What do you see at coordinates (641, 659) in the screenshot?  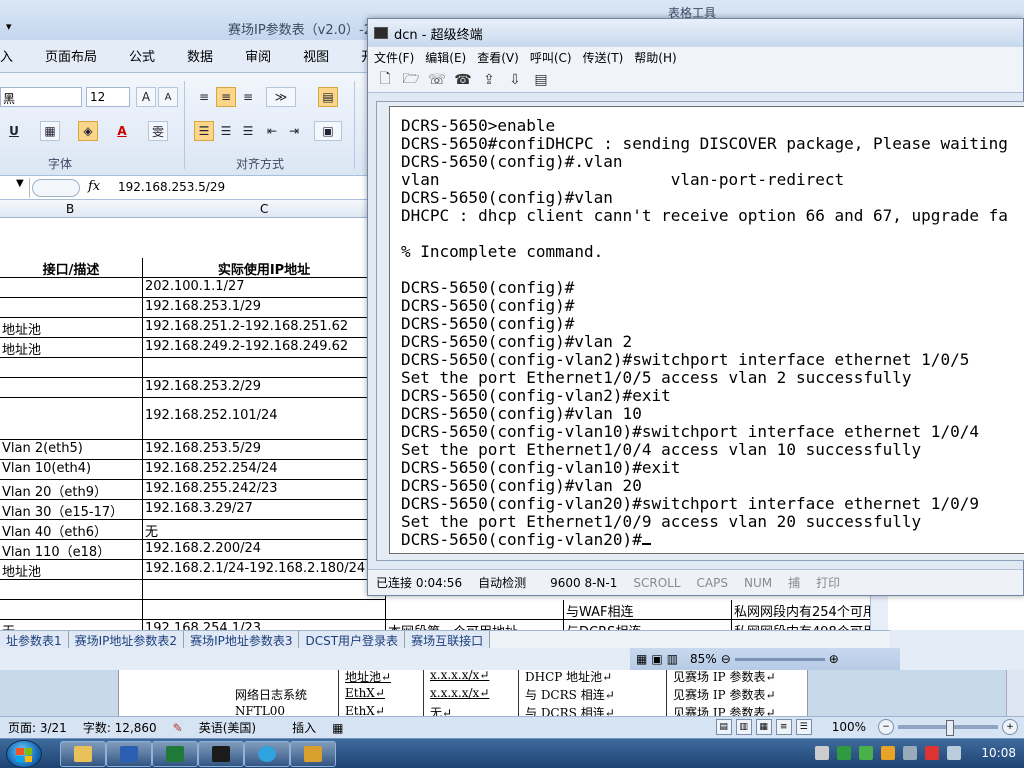 I see `normal-view-icon: ▦` at bounding box center [641, 659].